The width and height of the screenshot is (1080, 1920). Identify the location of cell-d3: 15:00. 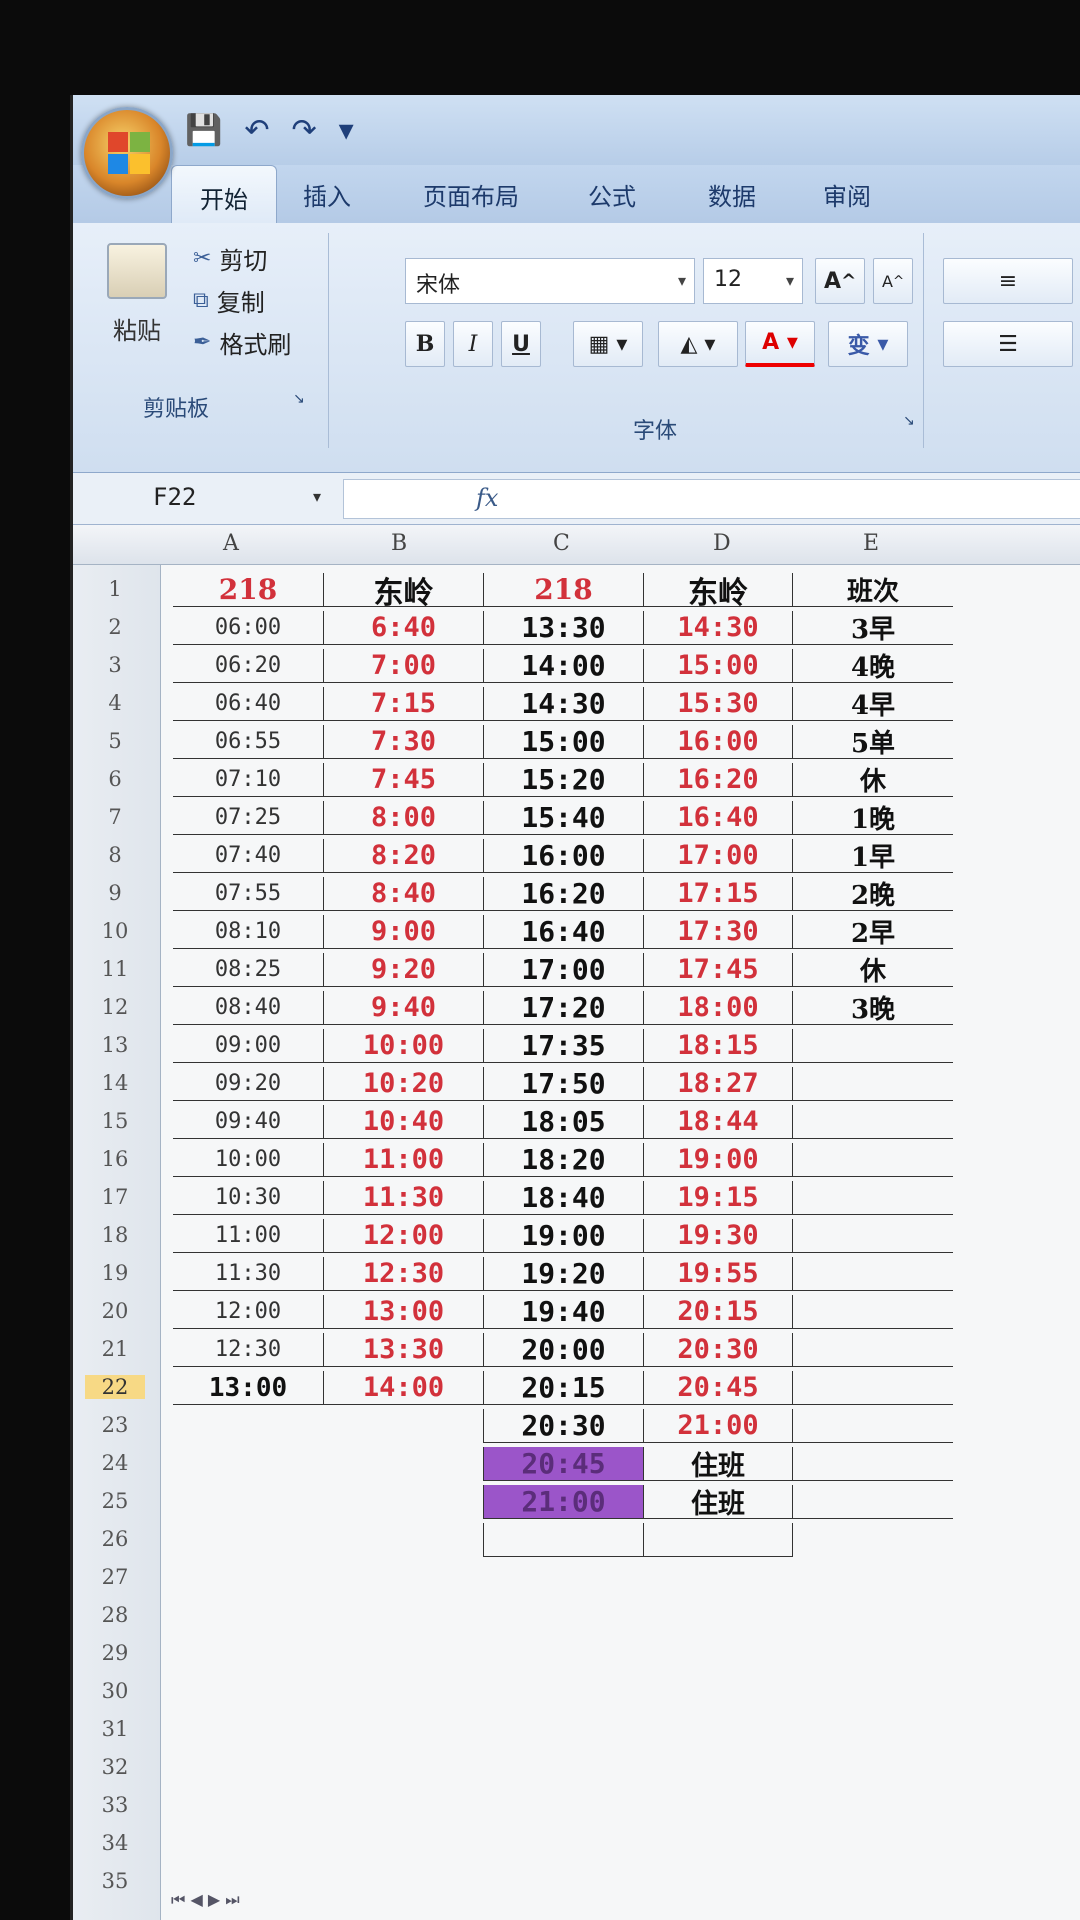
(718, 666).